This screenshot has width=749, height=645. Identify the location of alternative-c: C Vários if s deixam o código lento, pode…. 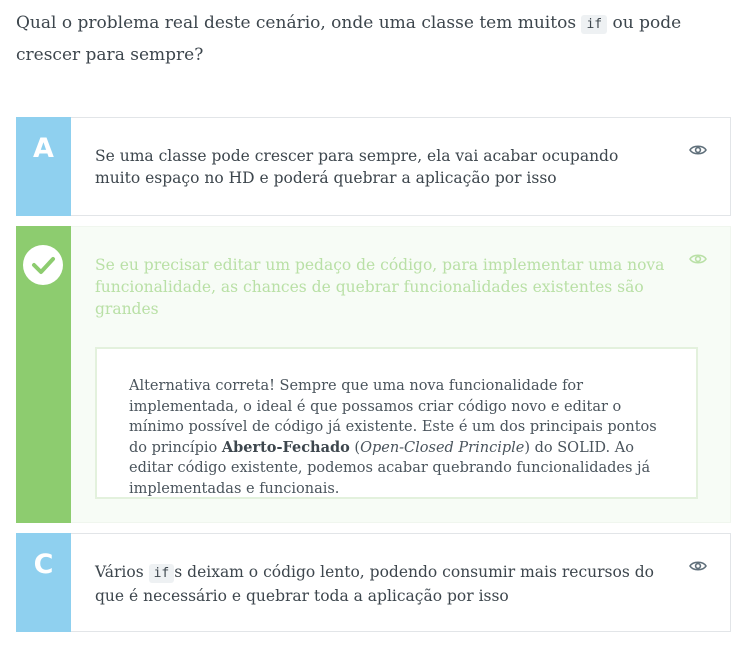
(373, 582).